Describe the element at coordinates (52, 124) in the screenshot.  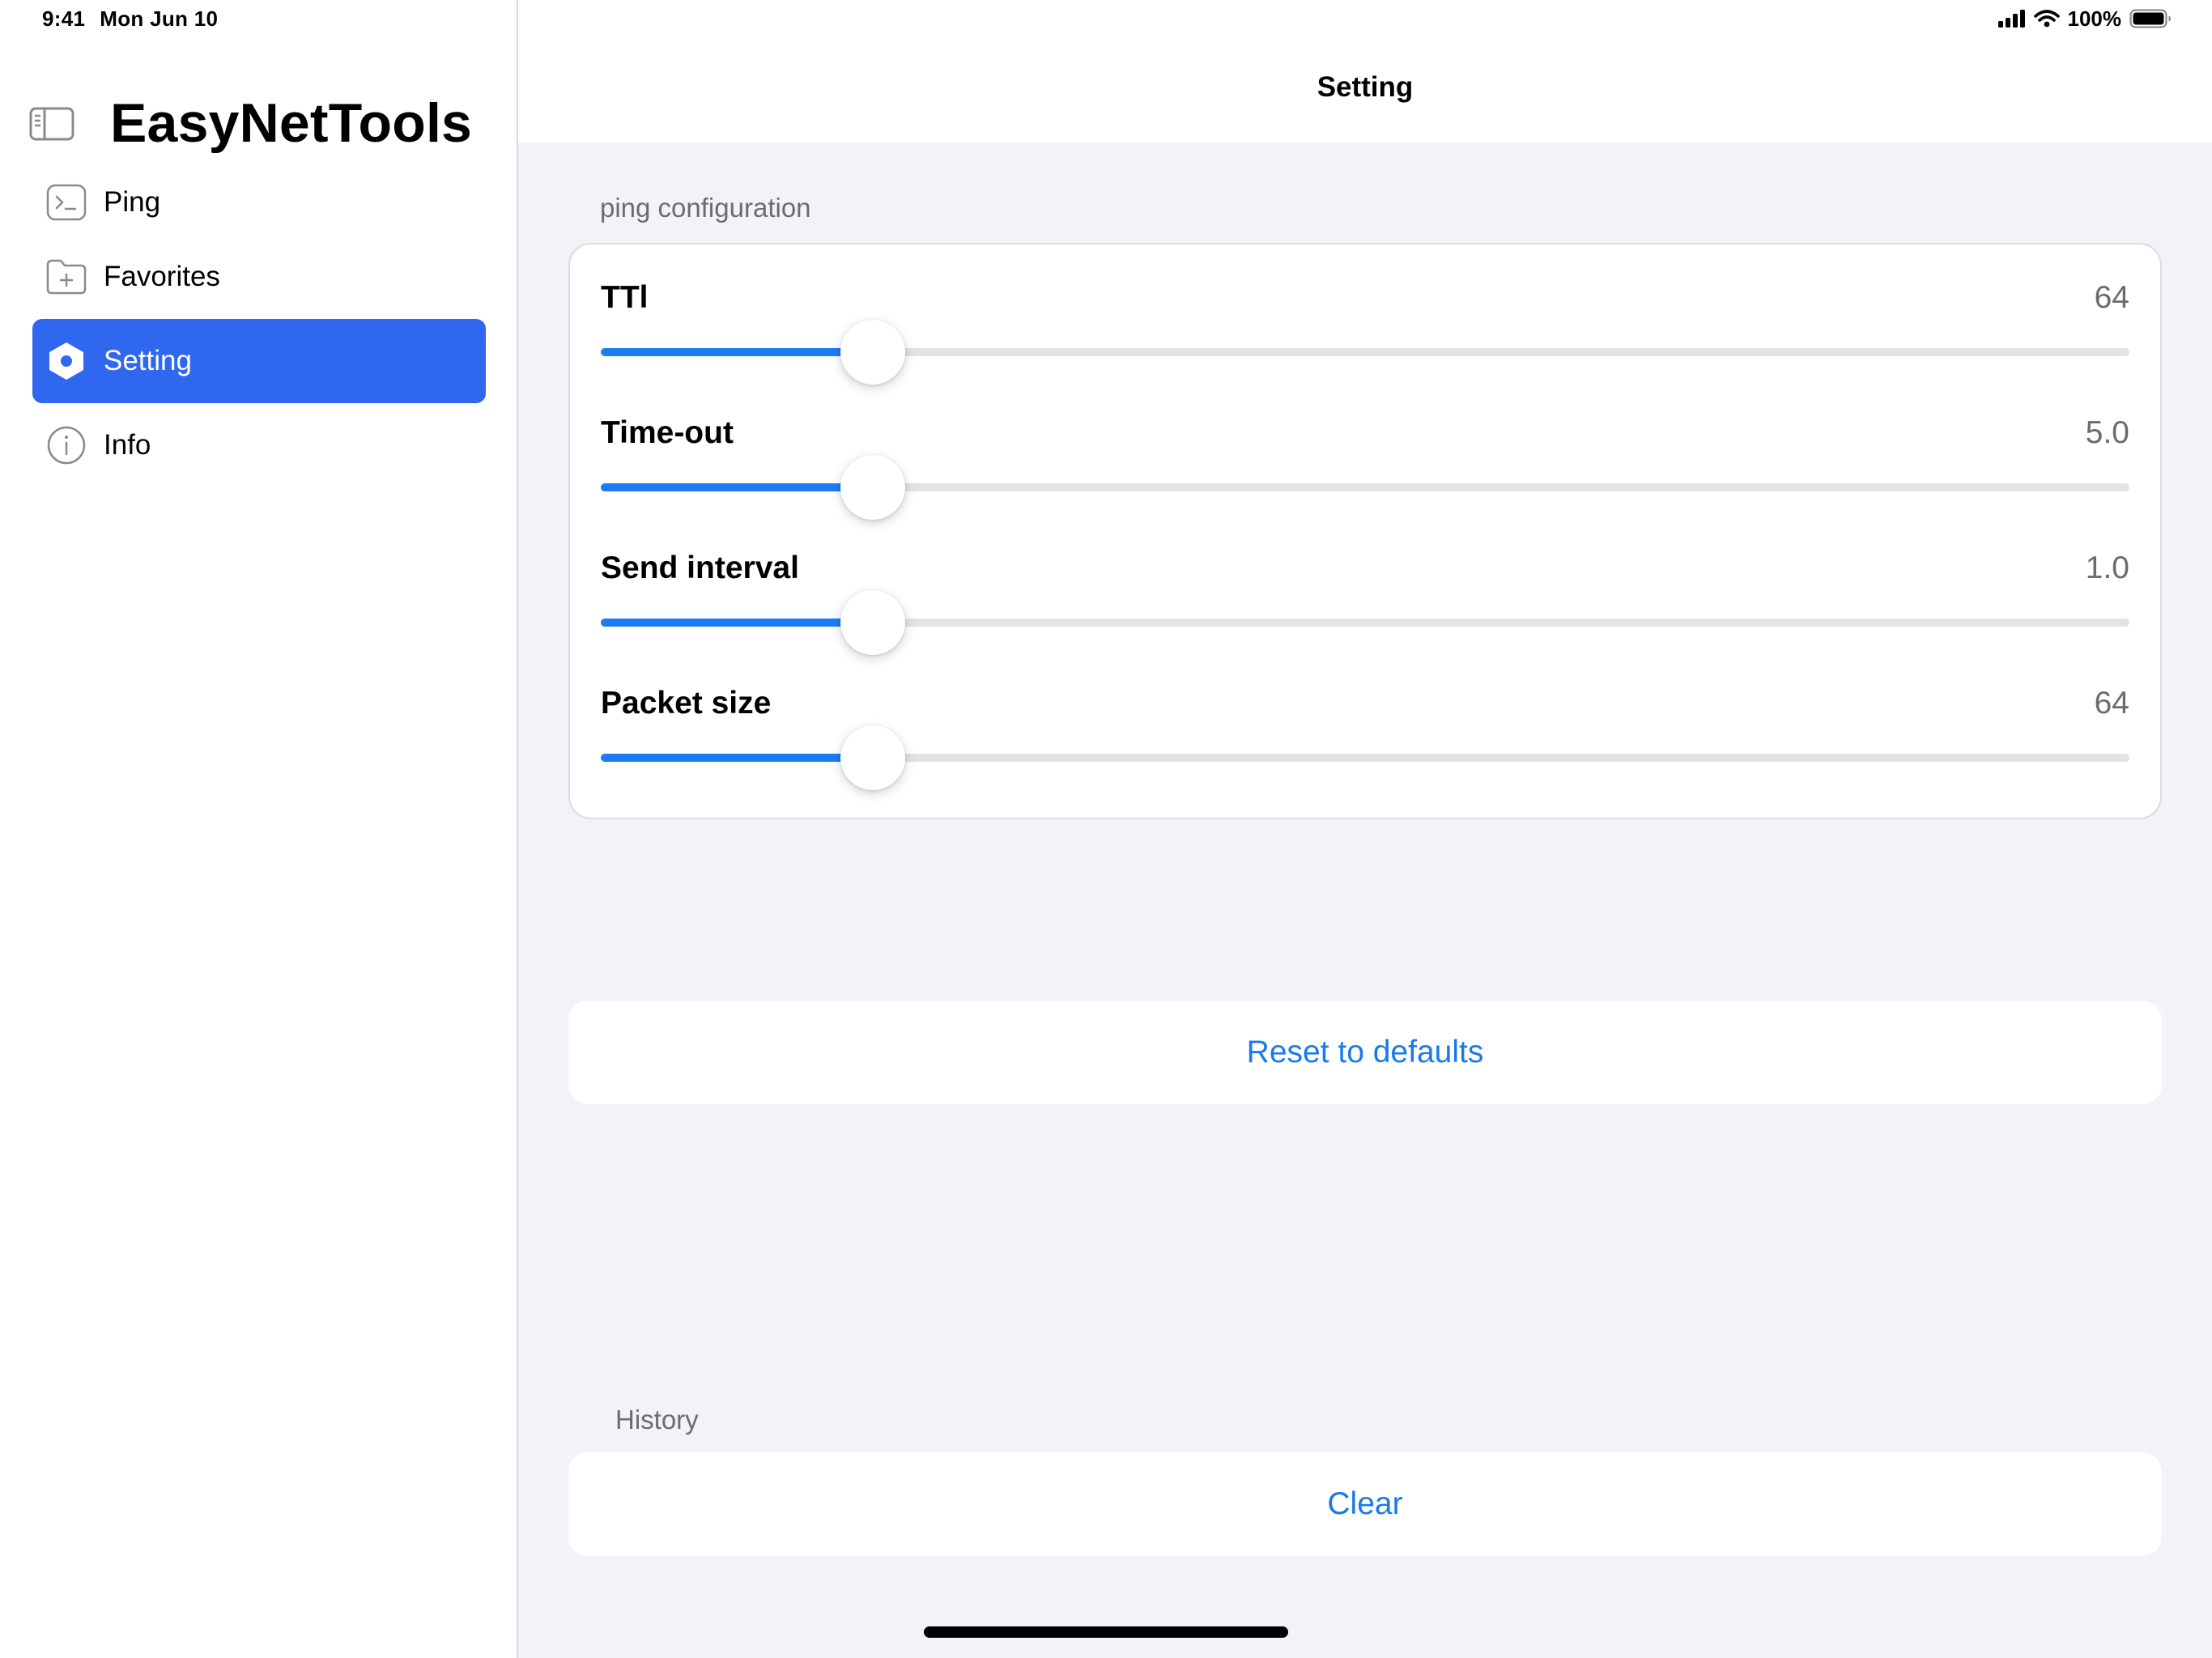
I see `sidebar-toggle-icon` at that location.